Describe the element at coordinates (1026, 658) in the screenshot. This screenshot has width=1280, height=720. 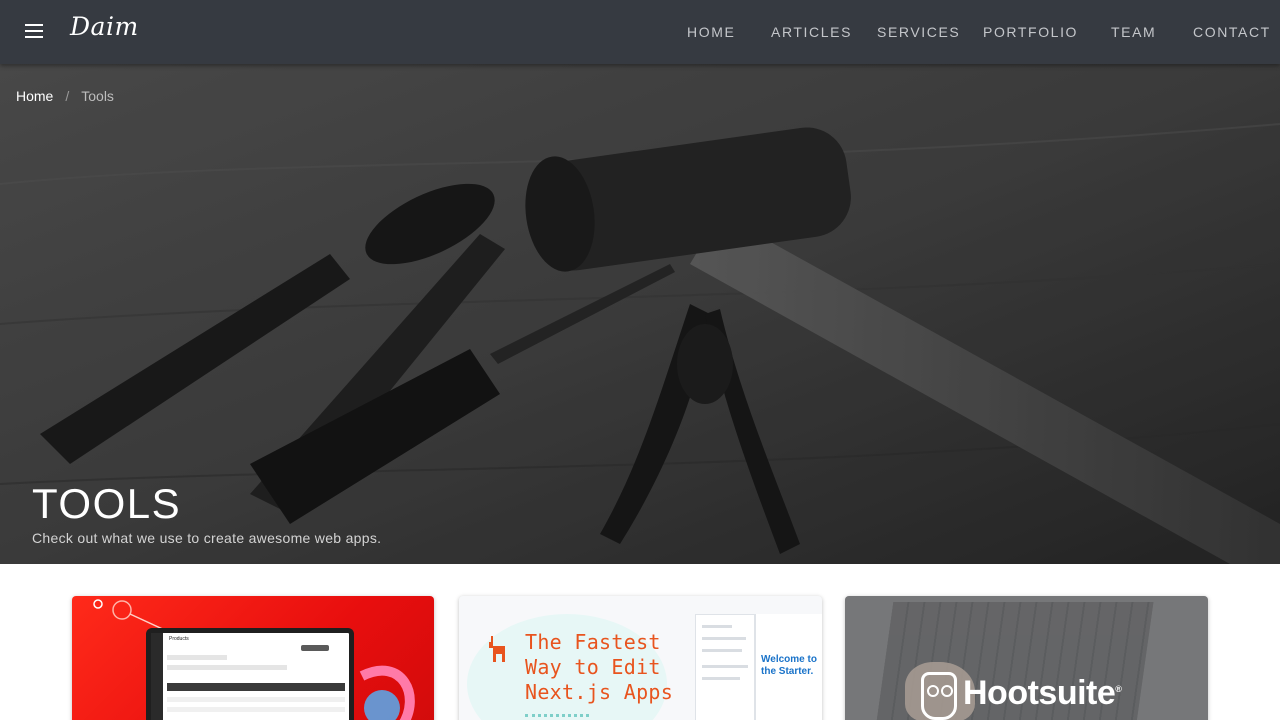
I see `tool-card-3: Hootsuite®` at that location.